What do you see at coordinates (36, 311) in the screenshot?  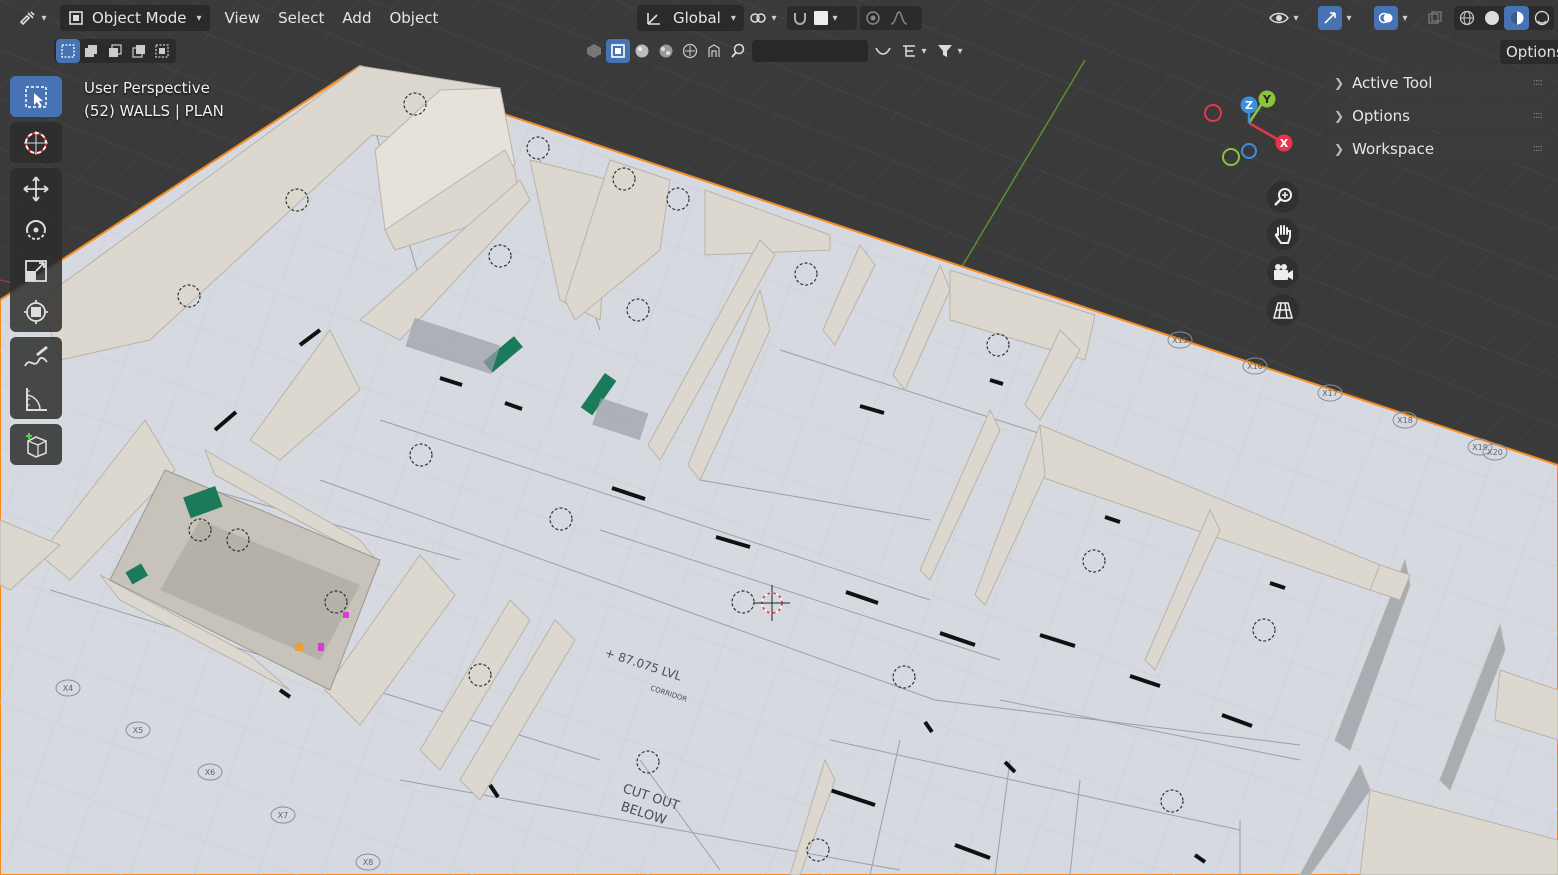 I see `tool-transform` at bounding box center [36, 311].